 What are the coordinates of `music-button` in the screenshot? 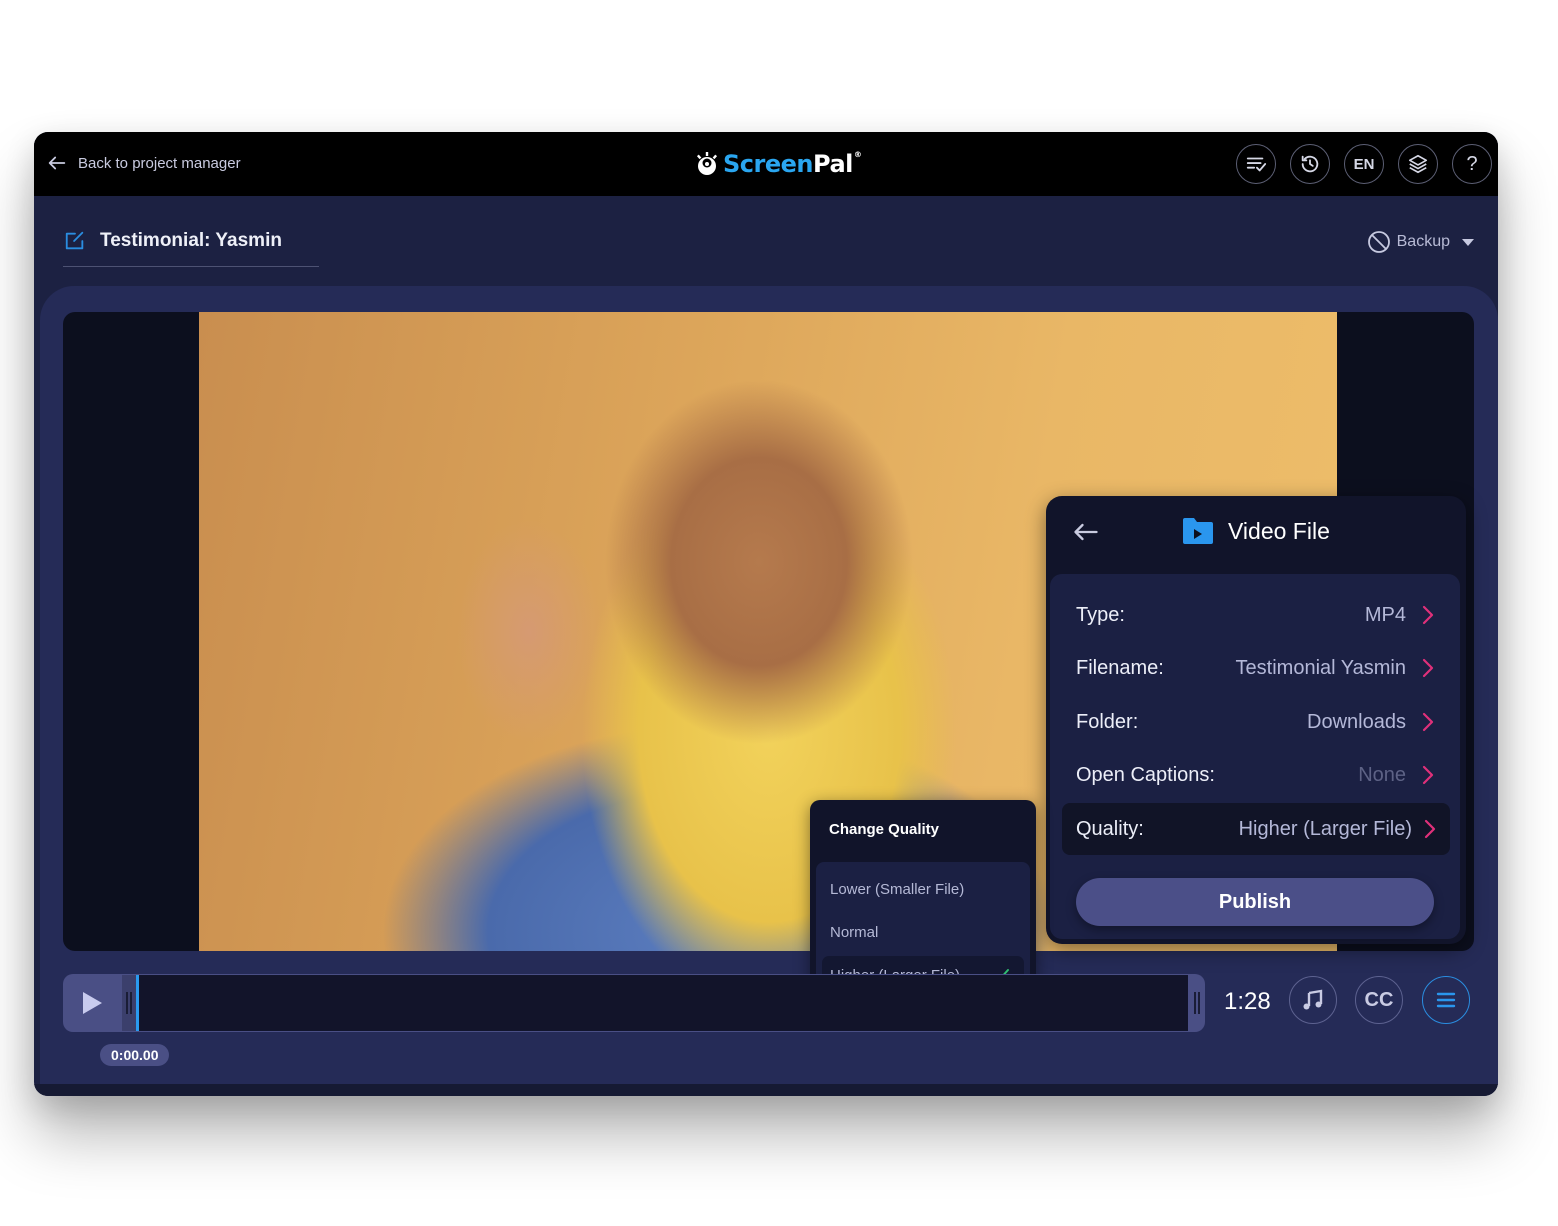 It's located at (1313, 1000).